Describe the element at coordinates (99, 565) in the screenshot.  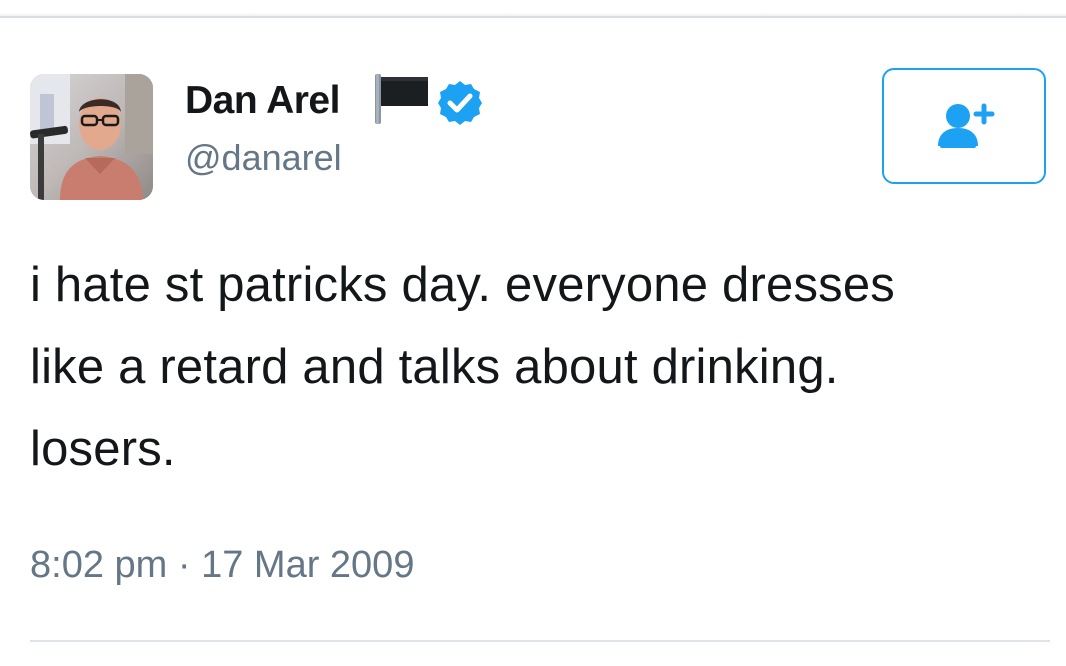
I see `tweet-time: 8:02 pm` at that location.